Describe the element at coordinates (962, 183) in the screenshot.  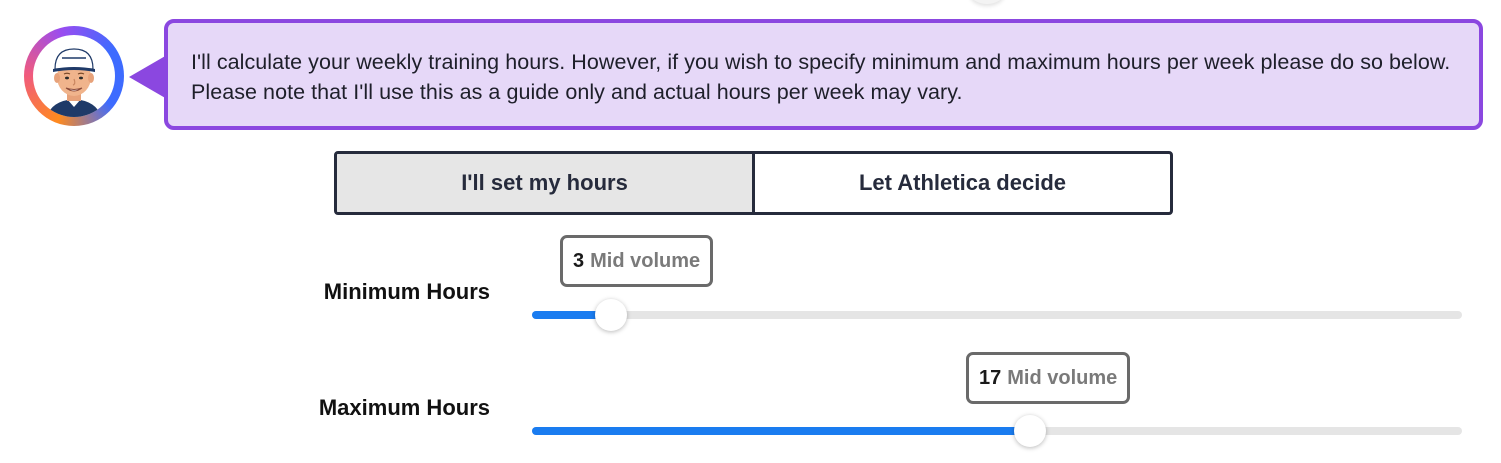
I see `let-athletica-decide-button: Let Athletica decide` at that location.